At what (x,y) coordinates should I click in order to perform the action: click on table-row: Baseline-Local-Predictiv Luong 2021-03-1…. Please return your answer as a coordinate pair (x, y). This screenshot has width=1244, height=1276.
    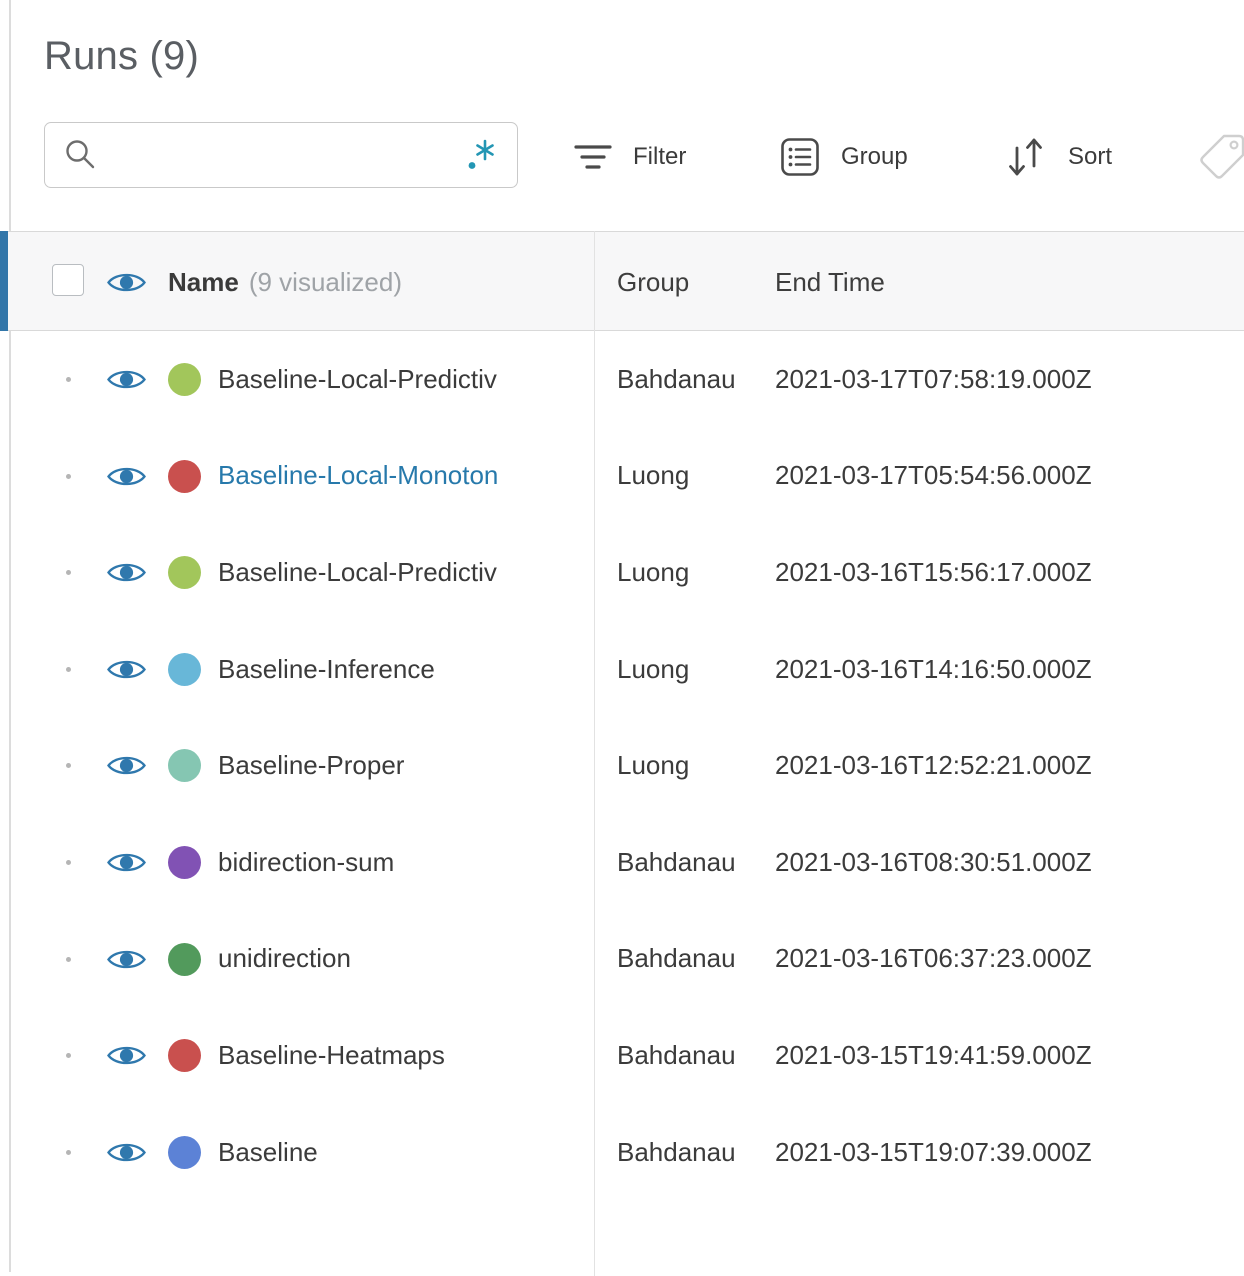
    Looking at the image, I should click on (622, 572).